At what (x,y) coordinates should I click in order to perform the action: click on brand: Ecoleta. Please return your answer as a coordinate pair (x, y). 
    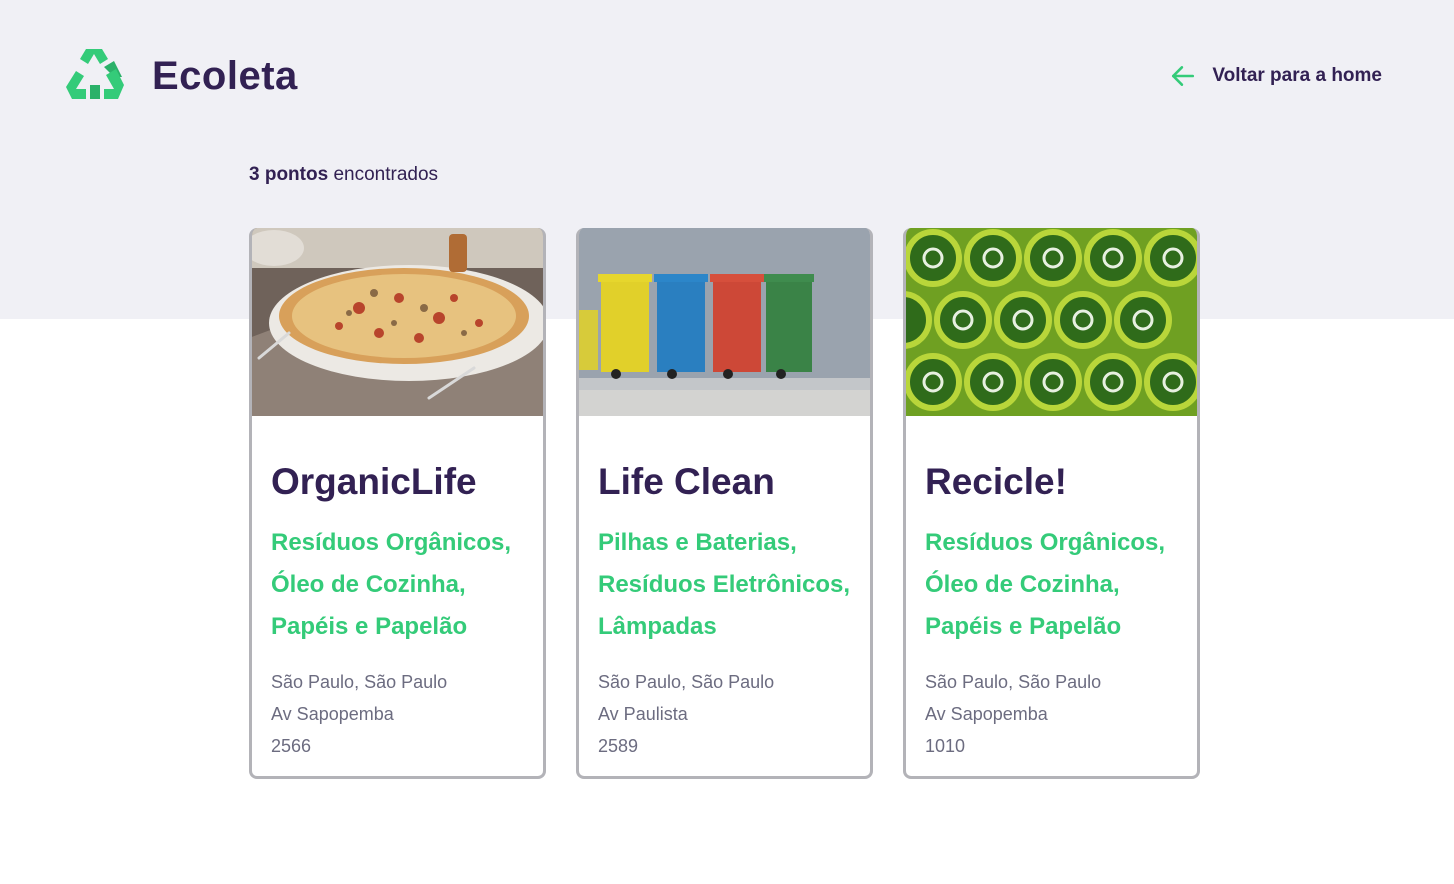
    Looking at the image, I should click on (181, 76).